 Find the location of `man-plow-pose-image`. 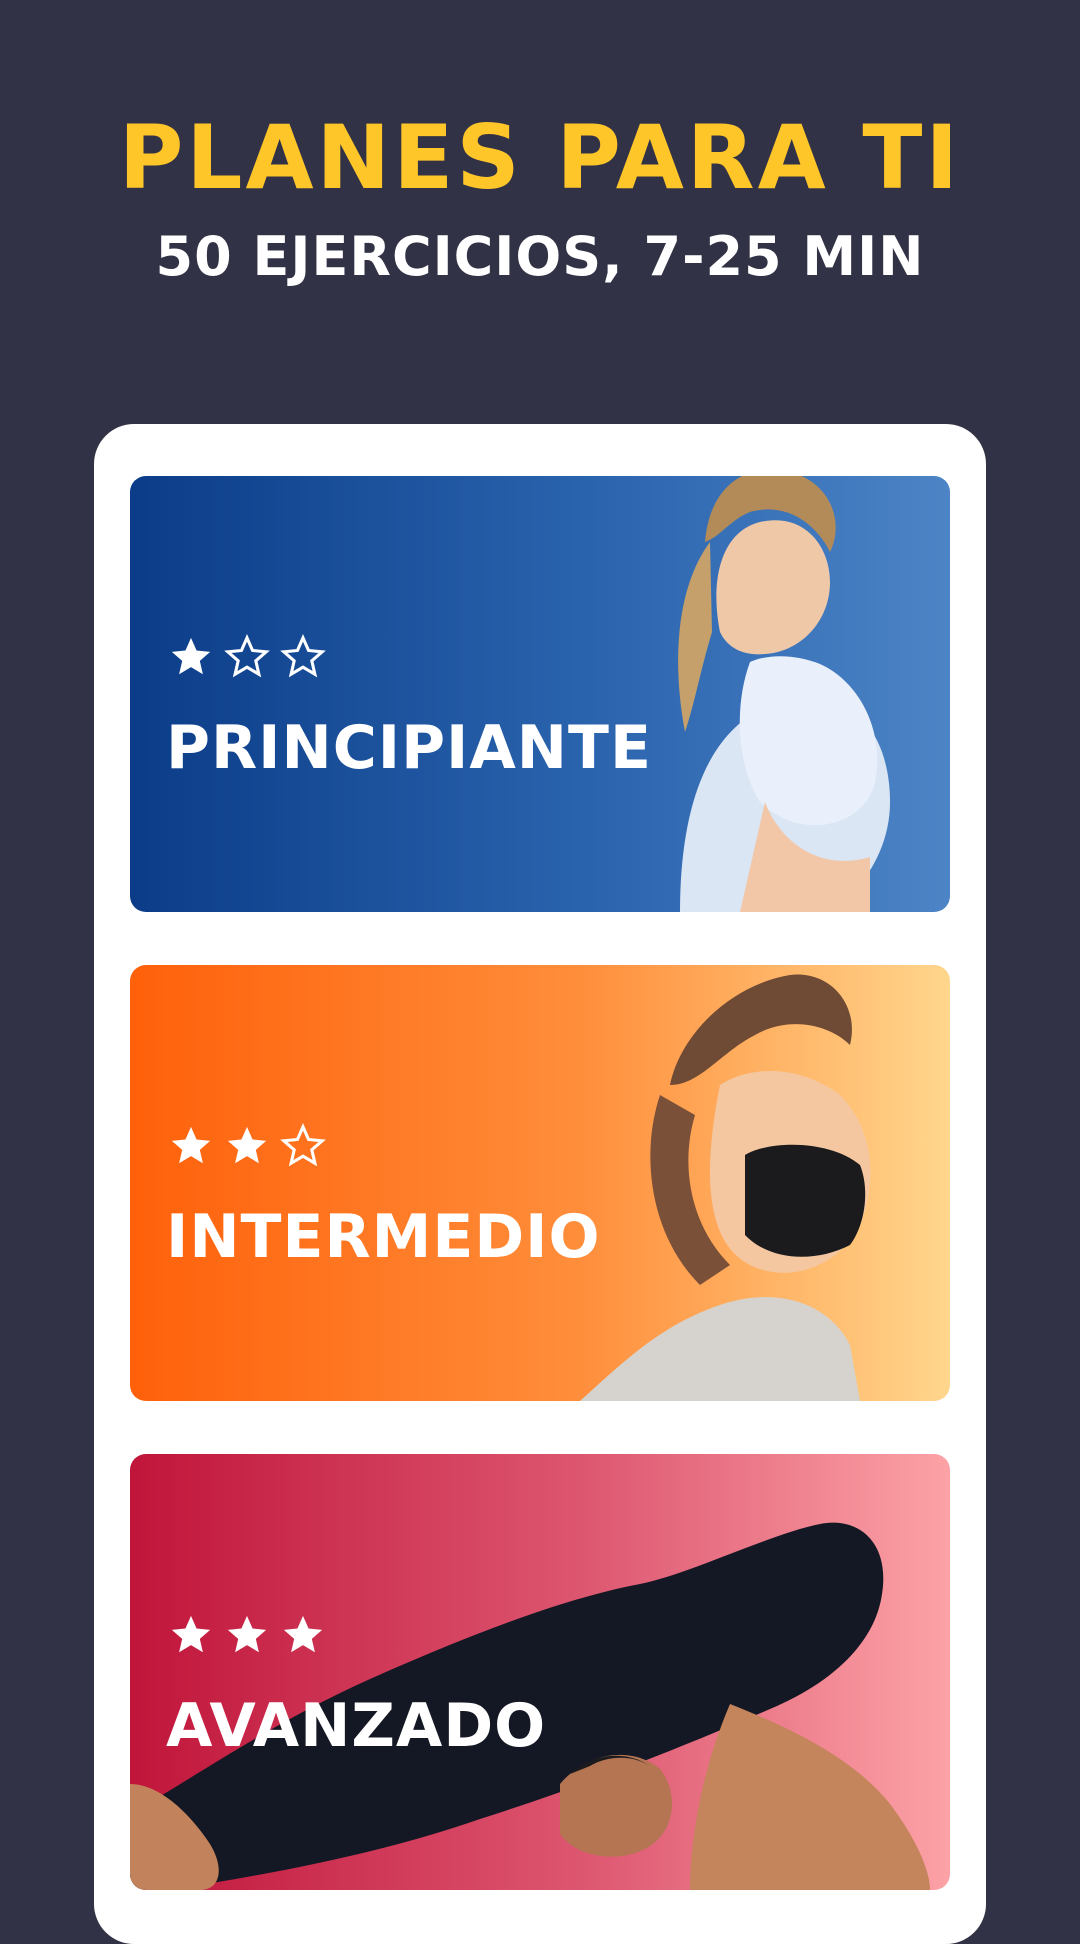

man-plow-pose-image is located at coordinates (530, 1706).